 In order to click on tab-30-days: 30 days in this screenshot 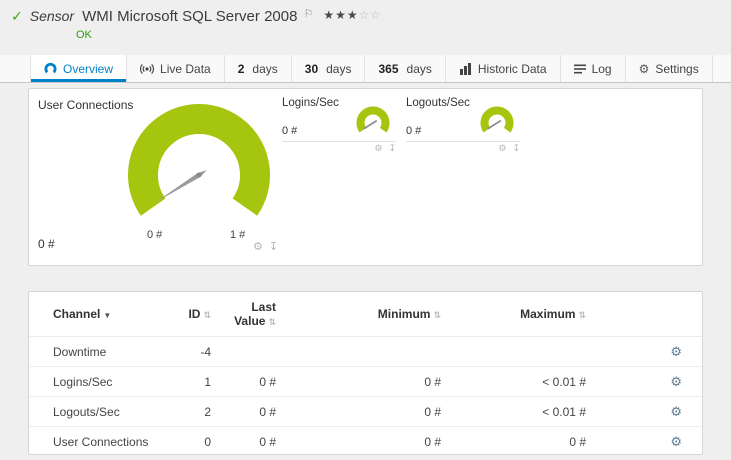, I will do `click(327, 68)`.